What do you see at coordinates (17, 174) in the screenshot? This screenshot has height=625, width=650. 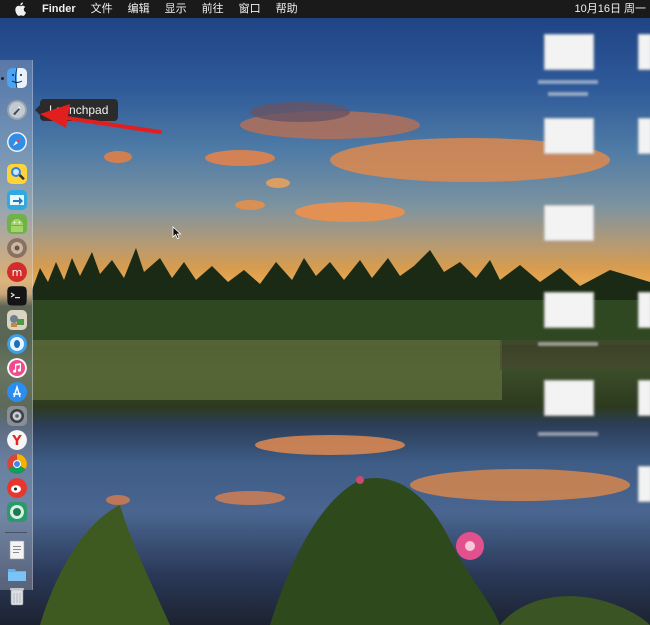 I see `preview-icon` at bounding box center [17, 174].